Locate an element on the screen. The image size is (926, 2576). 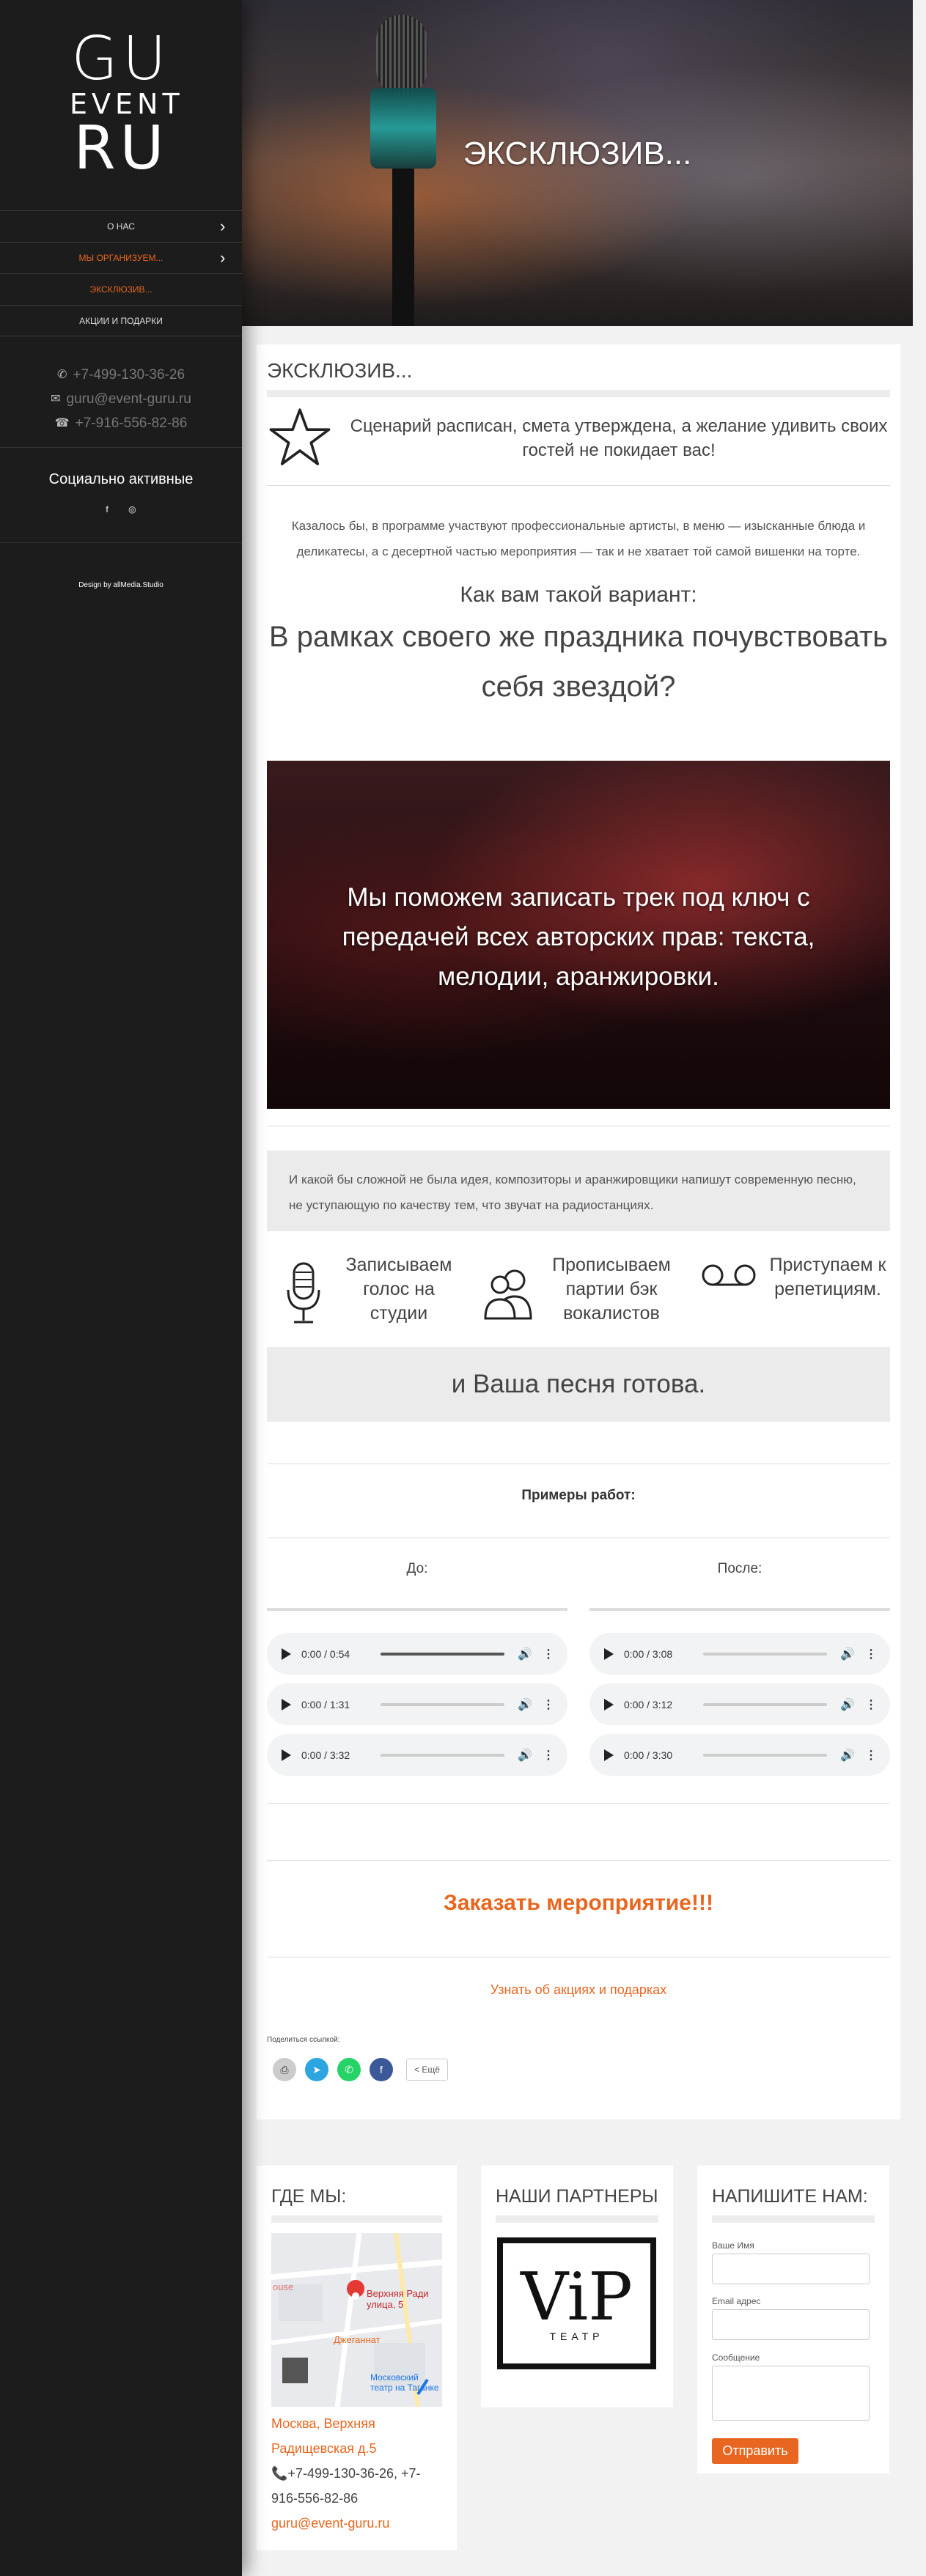
menu-item-label: О НАС is located at coordinates (121, 226).